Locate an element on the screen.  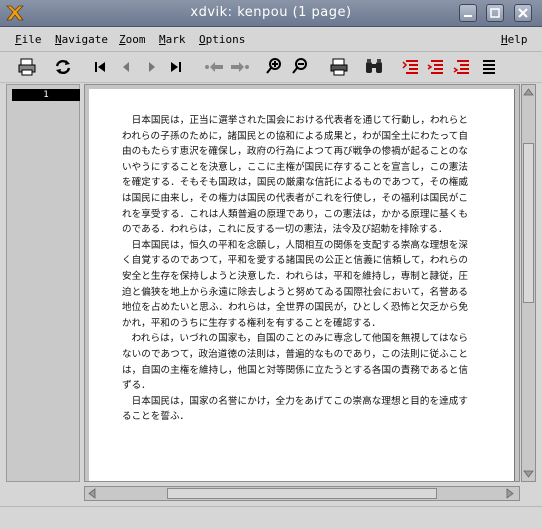
scroll-up-arrow-icon is located at coordinates (528, 92).